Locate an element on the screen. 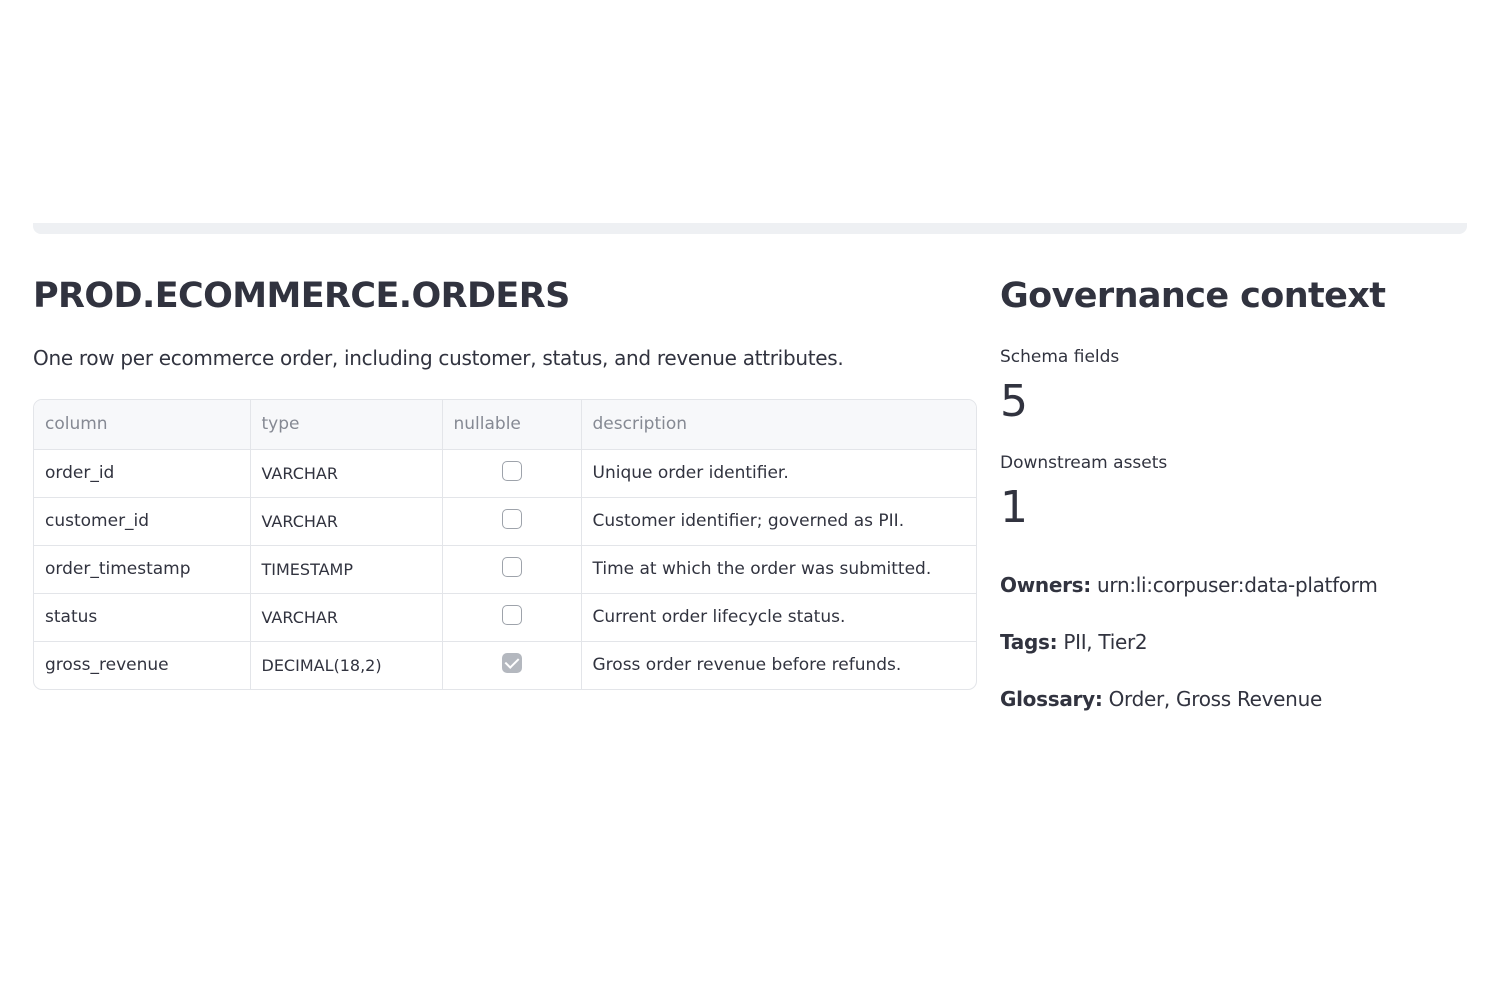 The image size is (1500, 1000). cell-description: Current order lifecycle status. is located at coordinates (778, 617).